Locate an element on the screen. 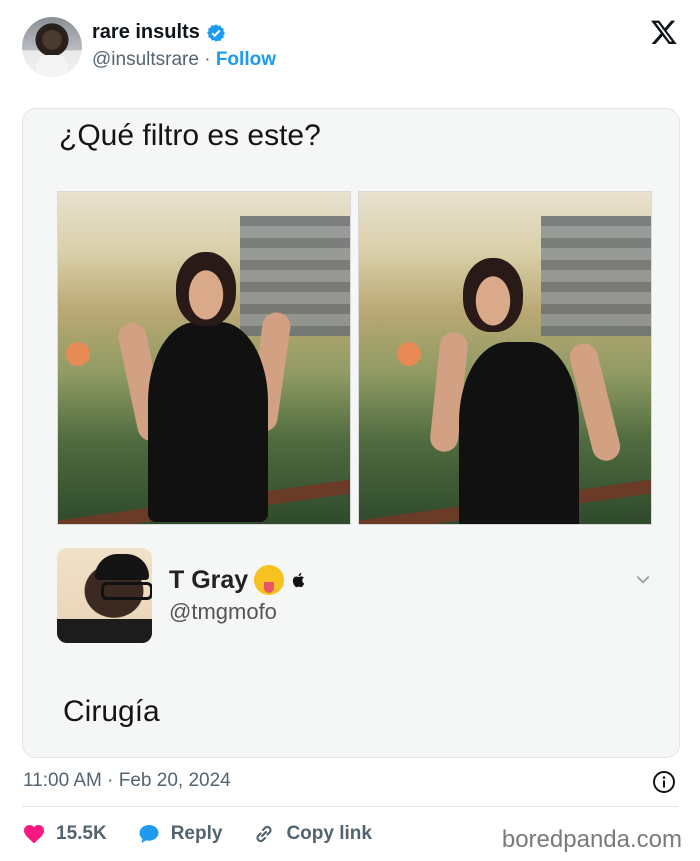  copy-link-label: Copy link is located at coordinates (329, 833).